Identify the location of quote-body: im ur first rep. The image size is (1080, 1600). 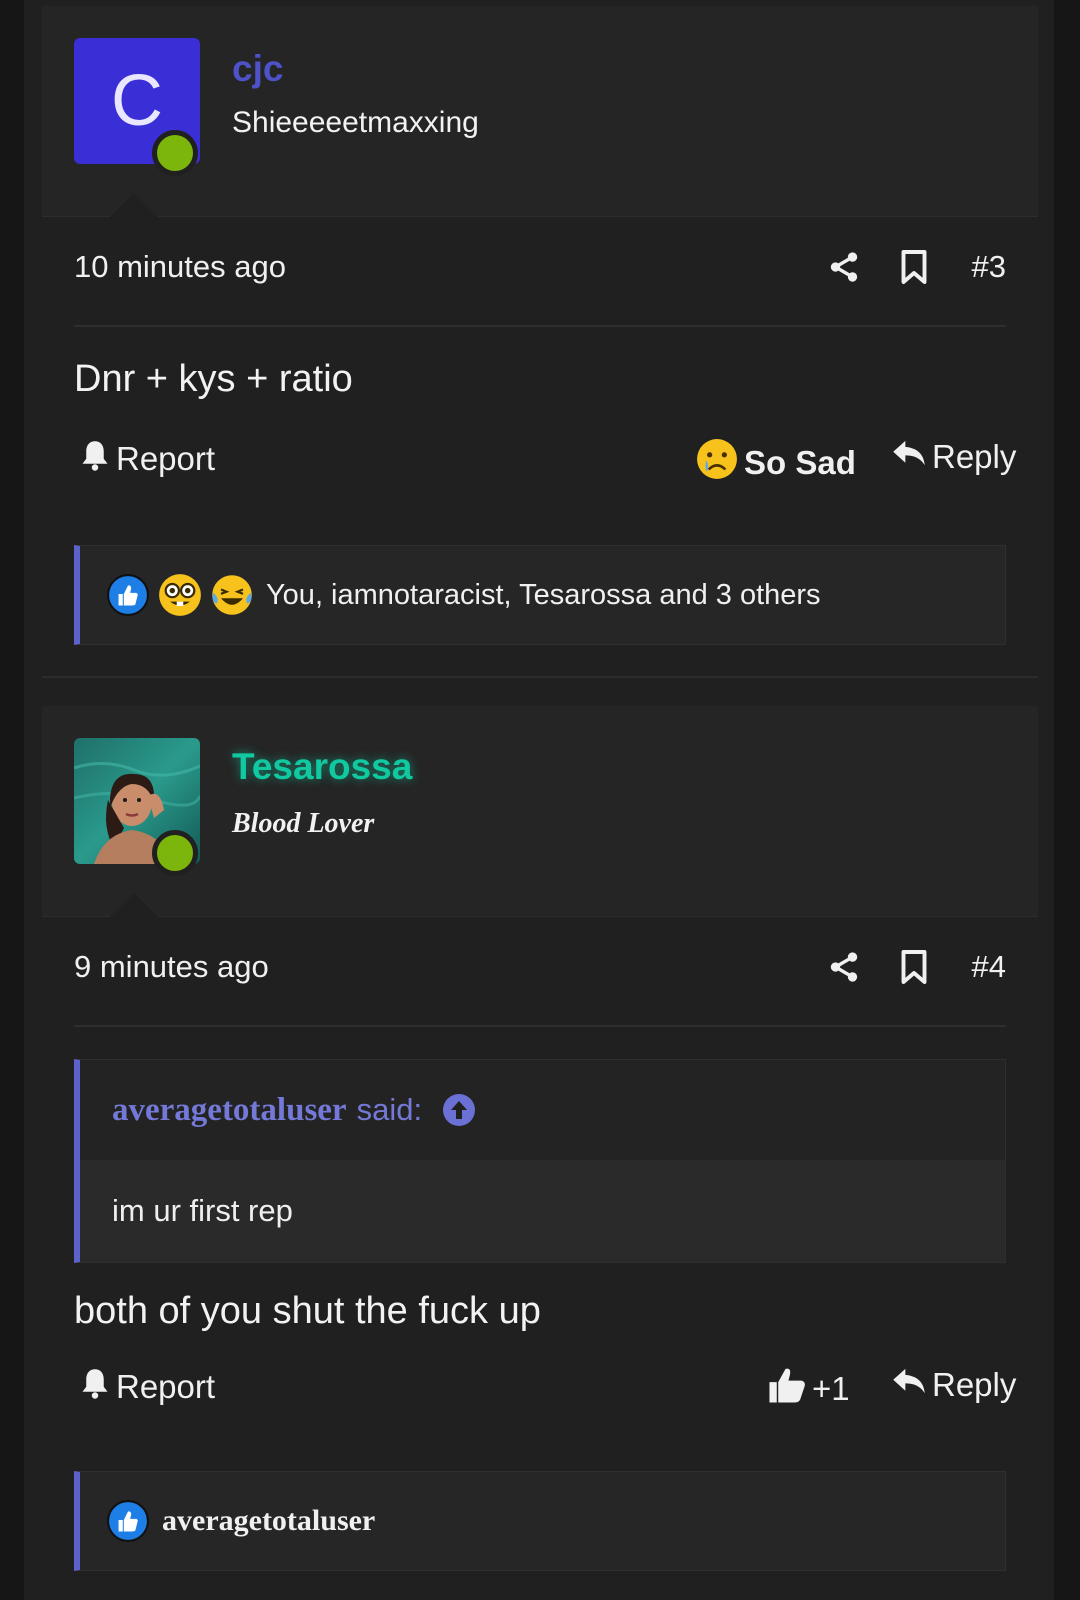
(542, 1211).